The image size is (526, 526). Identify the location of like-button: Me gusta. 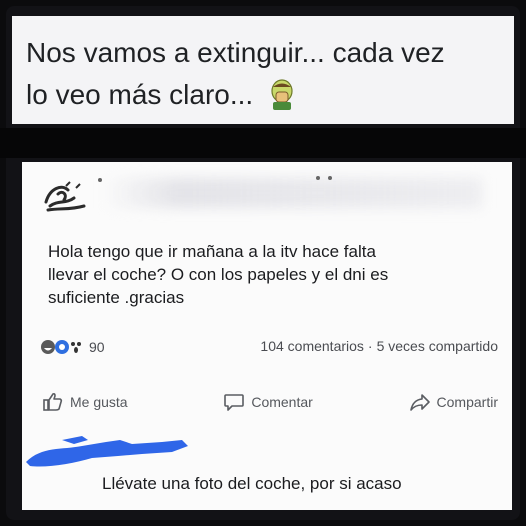
(85, 402).